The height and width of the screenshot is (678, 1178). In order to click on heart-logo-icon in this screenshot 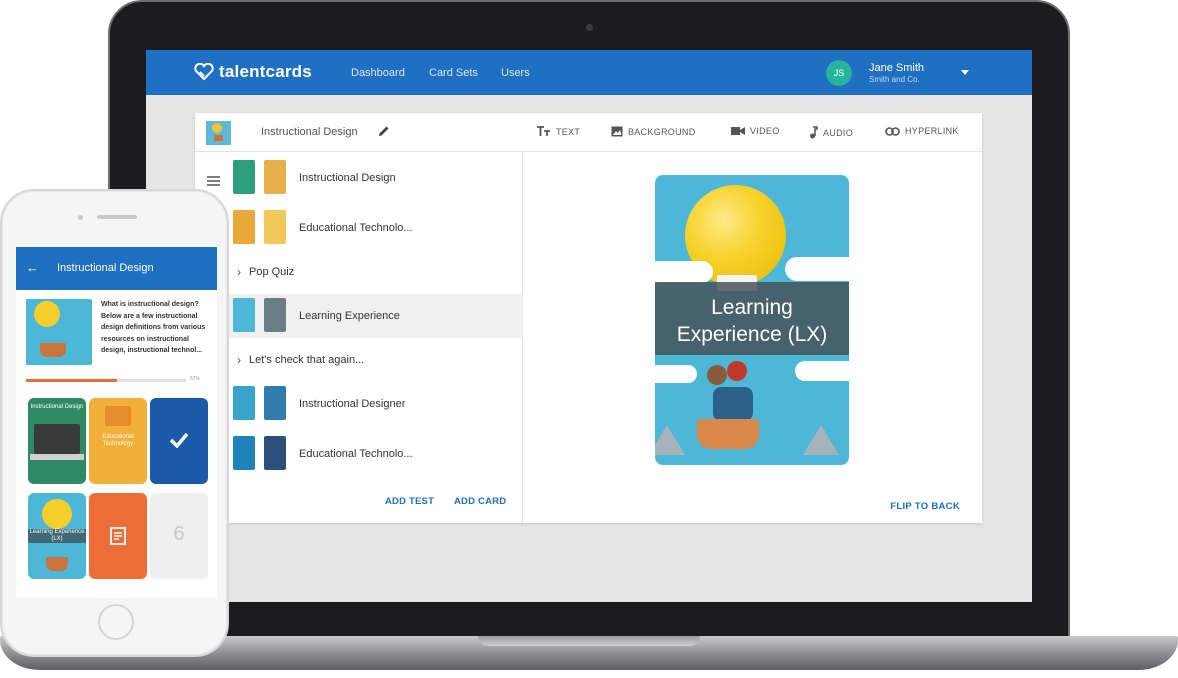, I will do `click(204, 72)`.